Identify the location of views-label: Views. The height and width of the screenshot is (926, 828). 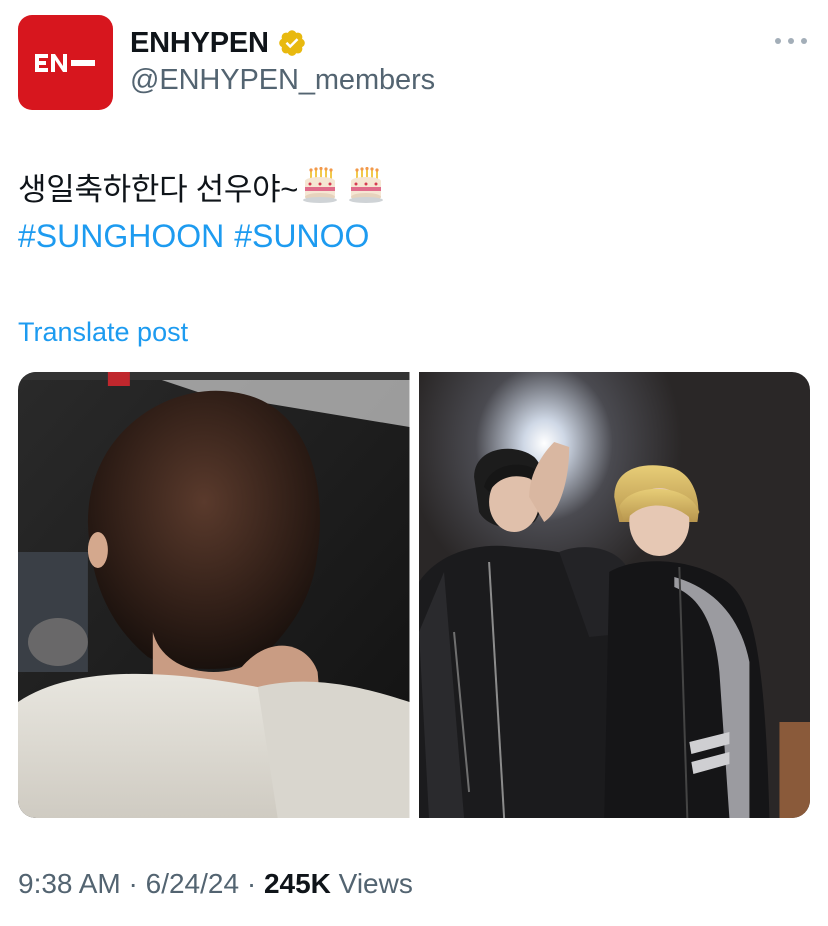
(375, 883).